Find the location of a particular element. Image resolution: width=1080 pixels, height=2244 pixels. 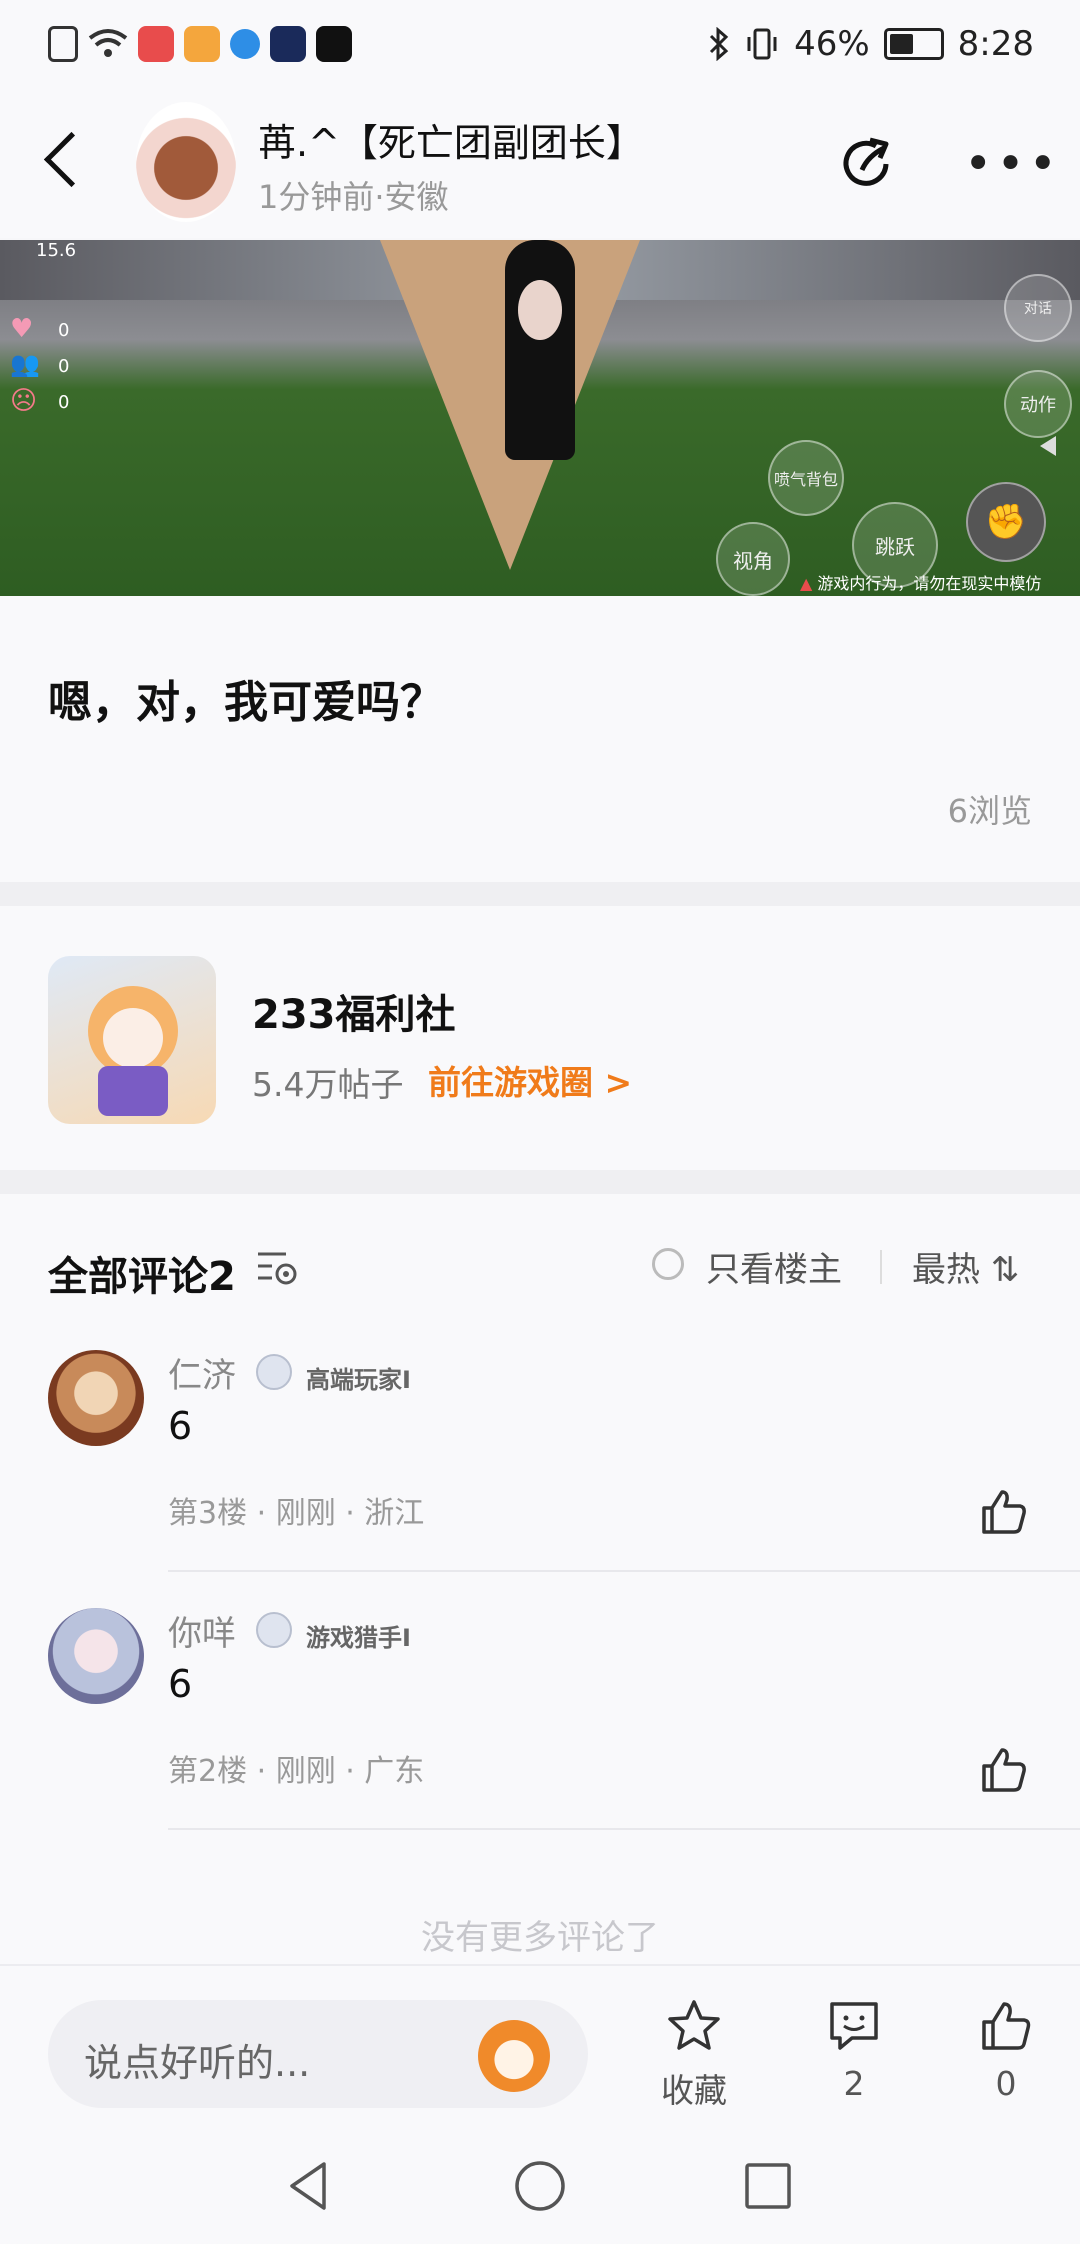

punch-icon: ✊ is located at coordinates (1006, 522).